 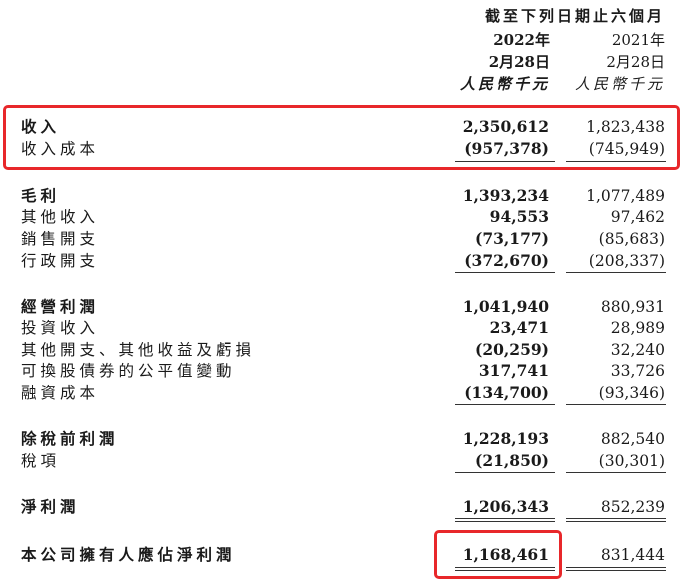 What do you see at coordinates (519, 62) in the screenshot?
I see `col1-date: 2月28日` at bounding box center [519, 62].